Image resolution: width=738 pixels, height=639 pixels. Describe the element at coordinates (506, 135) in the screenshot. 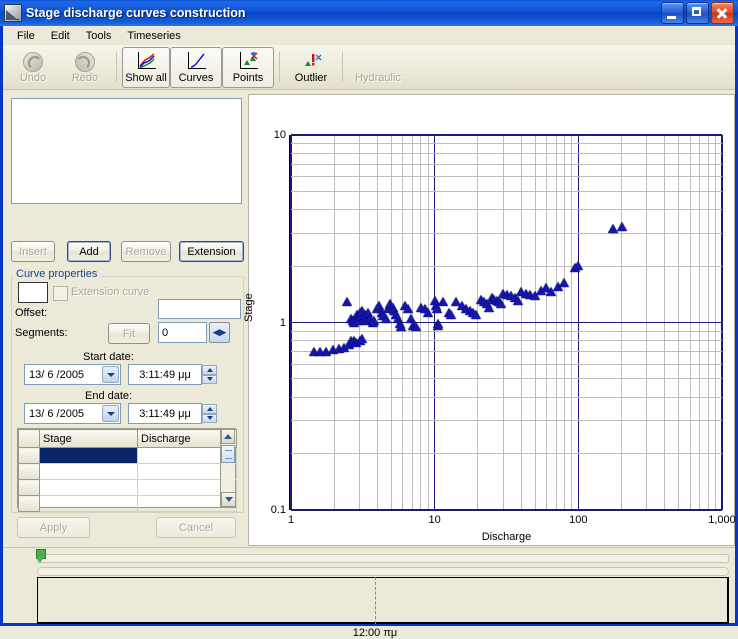

I see `y-gridline-major` at that location.